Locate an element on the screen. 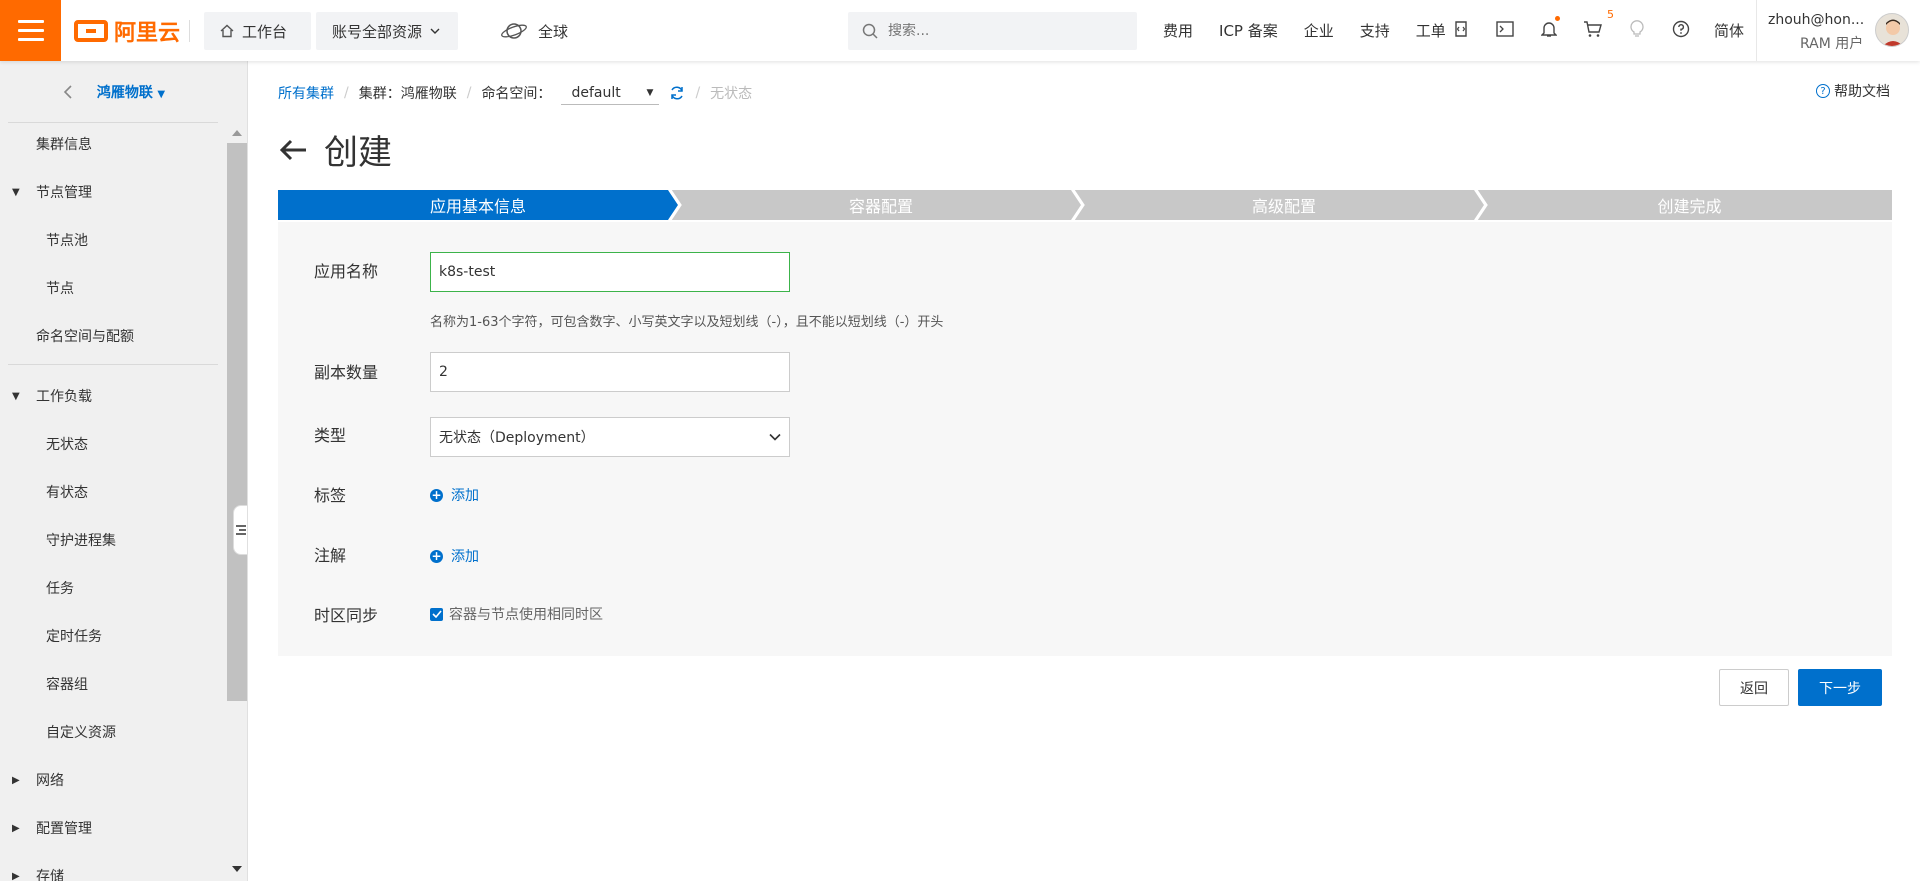  cluster-name: 鸿雁物联 is located at coordinates (124, 92).